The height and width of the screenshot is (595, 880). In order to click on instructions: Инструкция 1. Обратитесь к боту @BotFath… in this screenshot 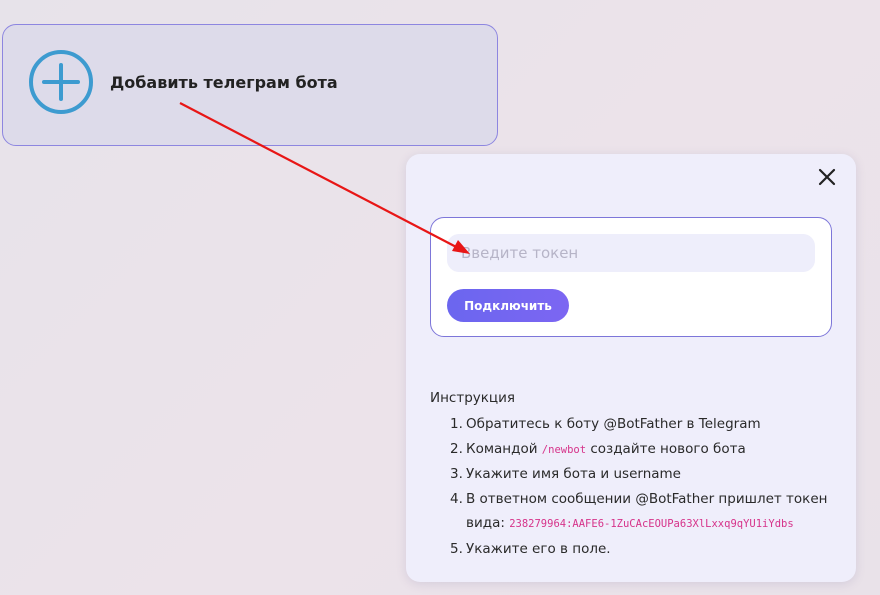, I will do `click(635, 474)`.